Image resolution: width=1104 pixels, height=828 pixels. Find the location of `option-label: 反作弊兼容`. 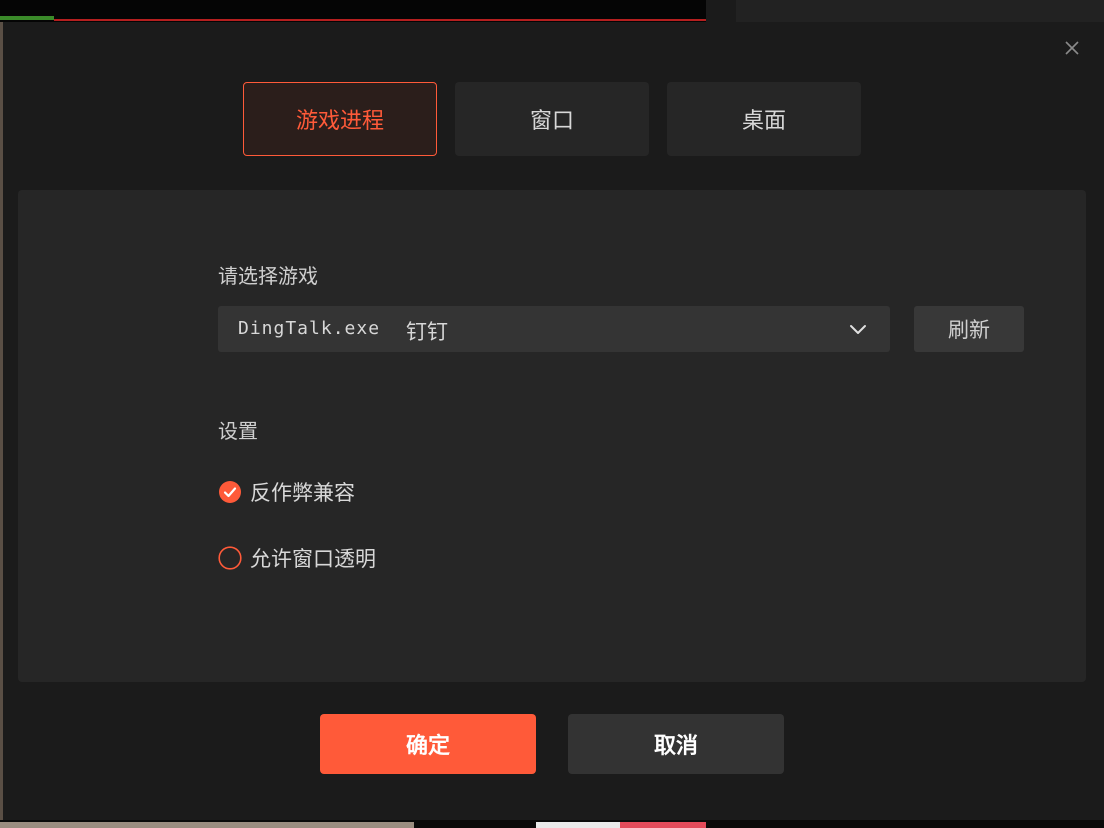

option-label: 反作弊兼容 is located at coordinates (302, 493).